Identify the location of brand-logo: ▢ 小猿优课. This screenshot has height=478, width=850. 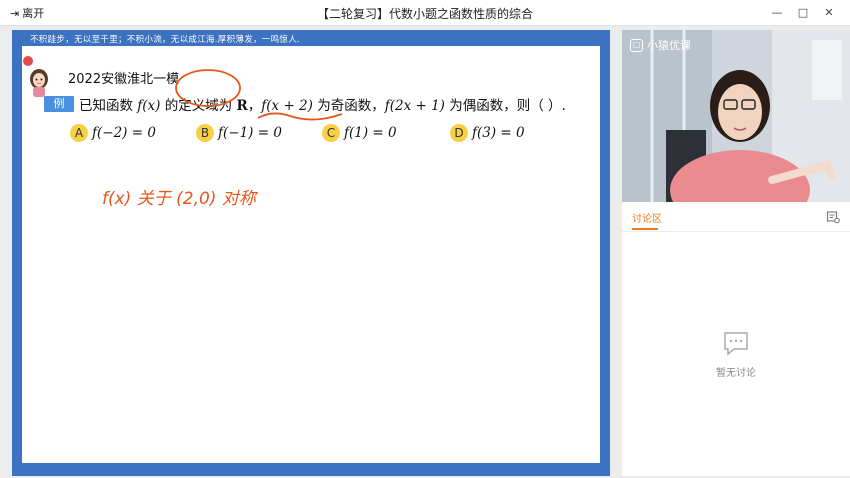
(660, 45).